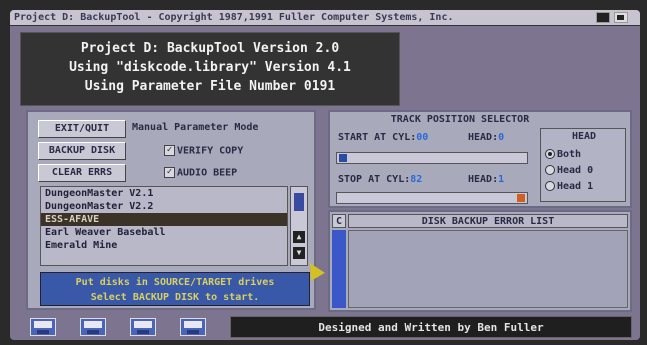 The width and height of the screenshot is (647, 345). I want to click on scroll-down-arrow-icon: ▼, so click(299, 253).